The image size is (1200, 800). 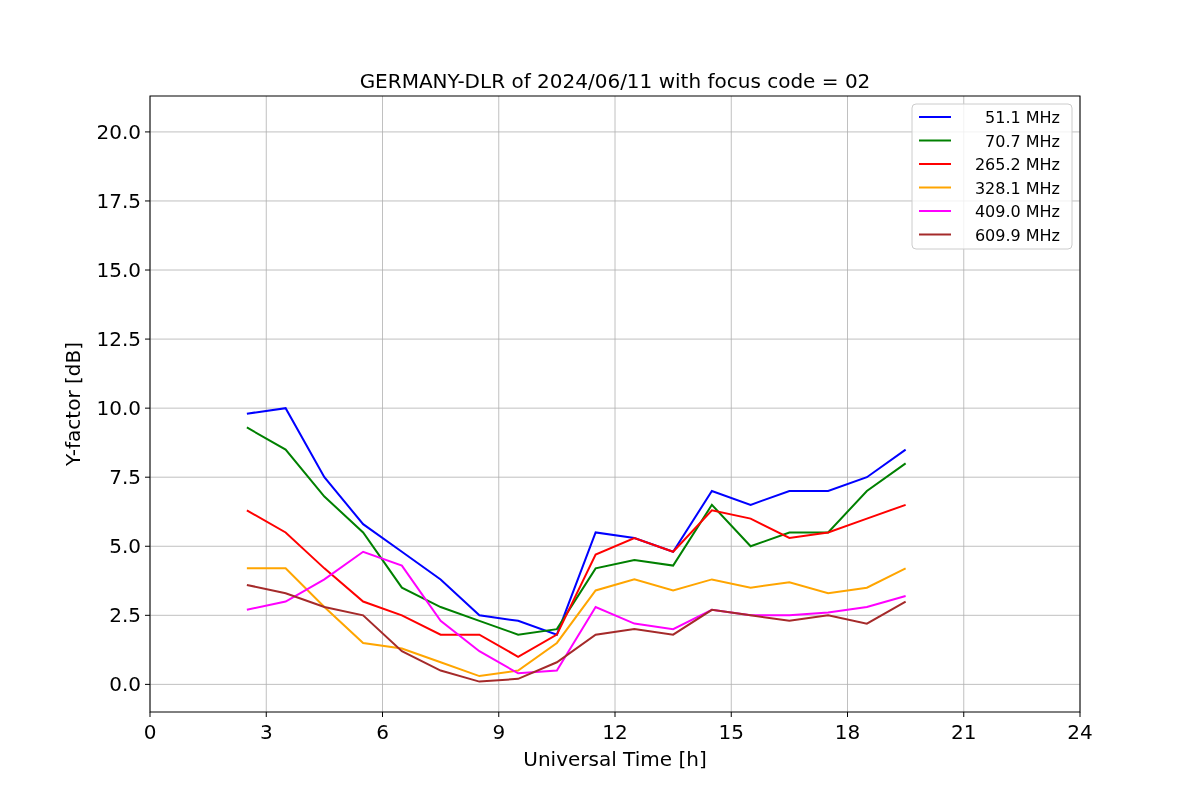 What do you see at coordinates (125, 684) in the screenshot?
I see `y-tick-label: 0.0` at bounding box center [125, 684].